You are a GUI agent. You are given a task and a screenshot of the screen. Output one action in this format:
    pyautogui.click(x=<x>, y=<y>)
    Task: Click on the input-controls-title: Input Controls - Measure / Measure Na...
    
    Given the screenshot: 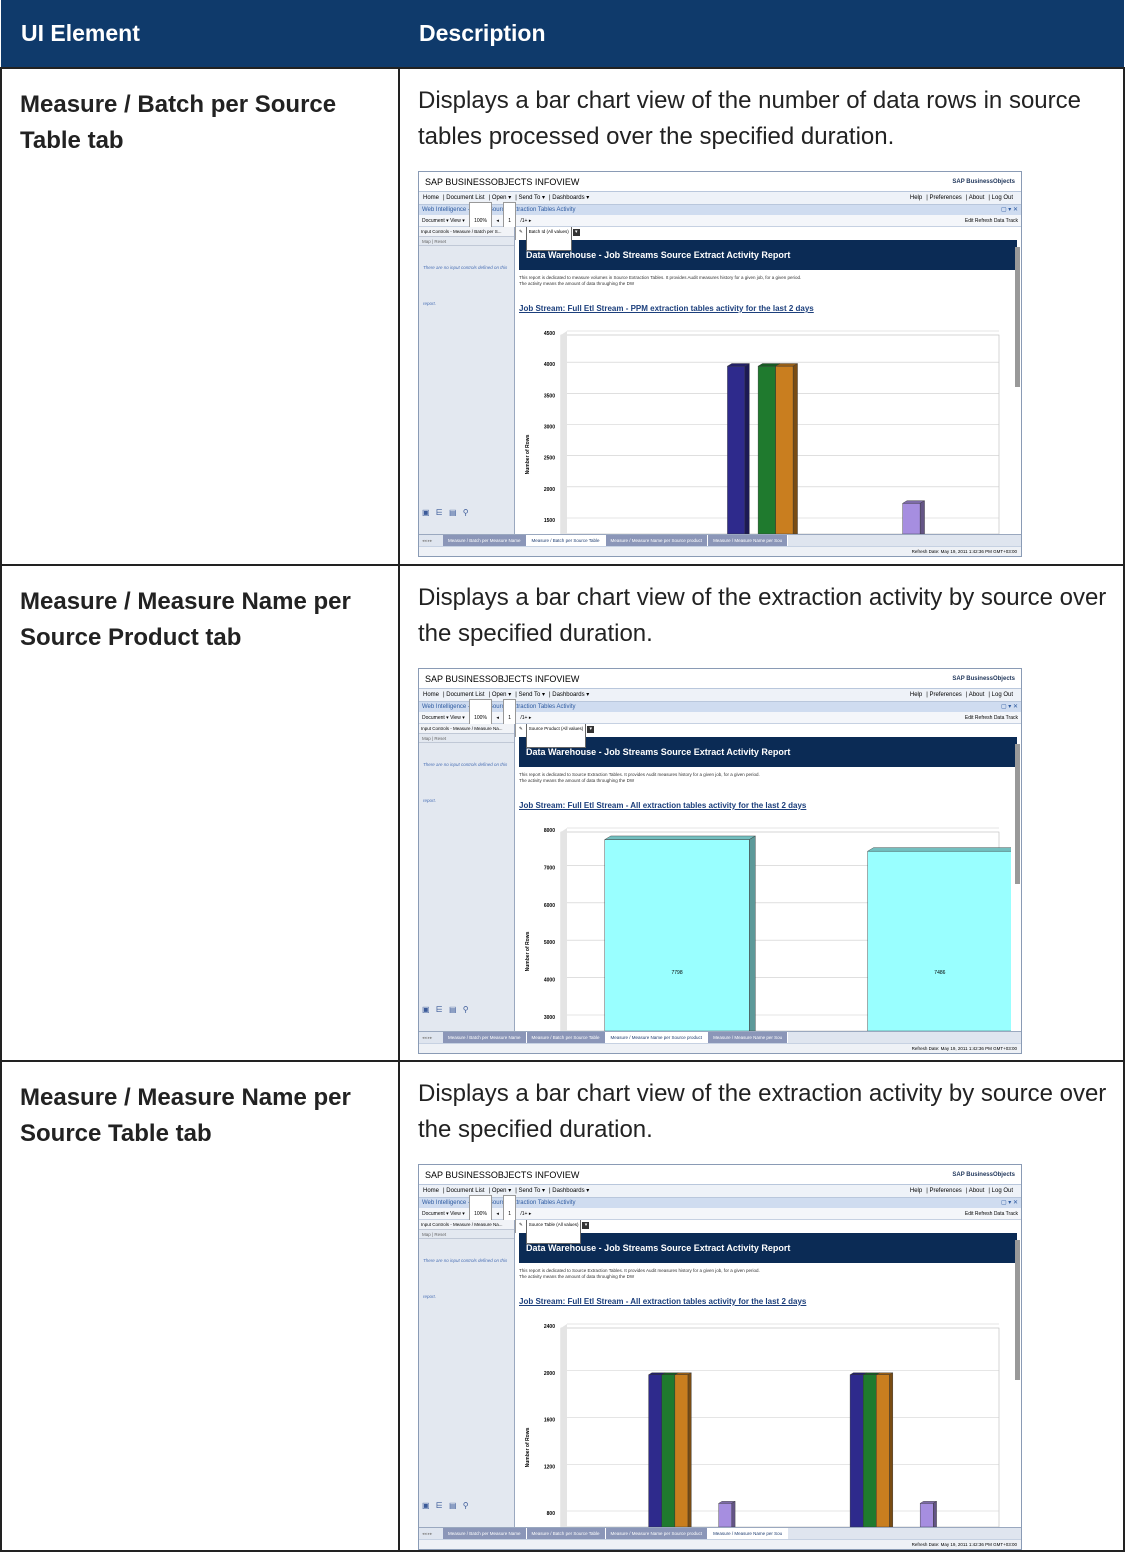 What is the action you would take?
    pyautogui.click(x=466, y=729)
    